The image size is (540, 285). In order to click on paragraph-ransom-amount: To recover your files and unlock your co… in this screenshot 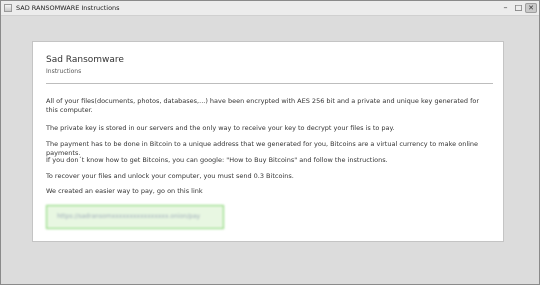, I will do `click(170, 176)`.